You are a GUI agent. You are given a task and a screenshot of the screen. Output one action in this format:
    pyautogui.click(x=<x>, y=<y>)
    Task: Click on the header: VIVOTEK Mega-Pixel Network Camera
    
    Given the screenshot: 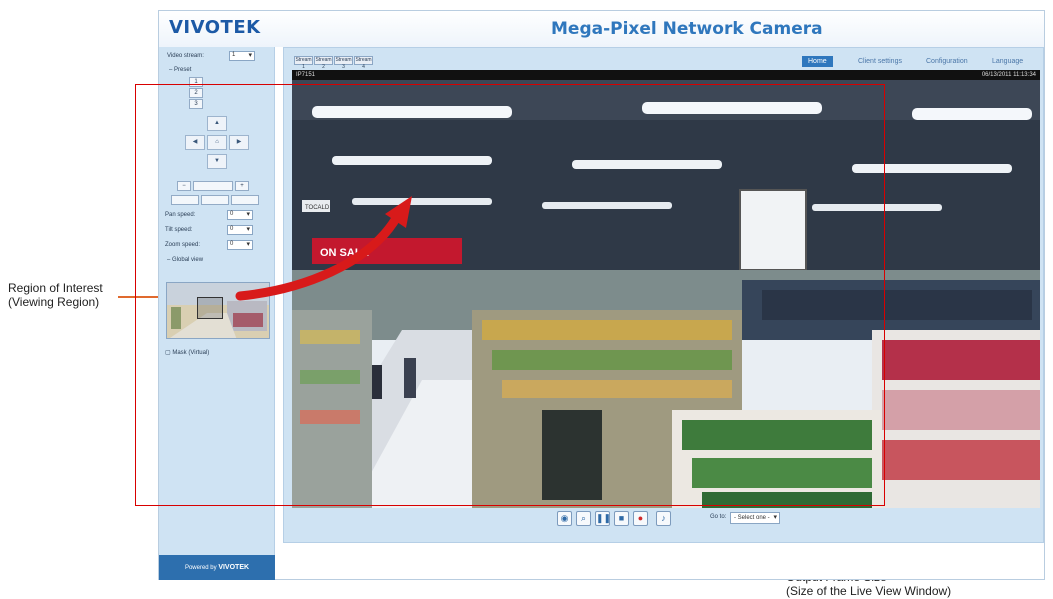 What is the action you would take?
    pyautogui.click(x=601, y=29)
    